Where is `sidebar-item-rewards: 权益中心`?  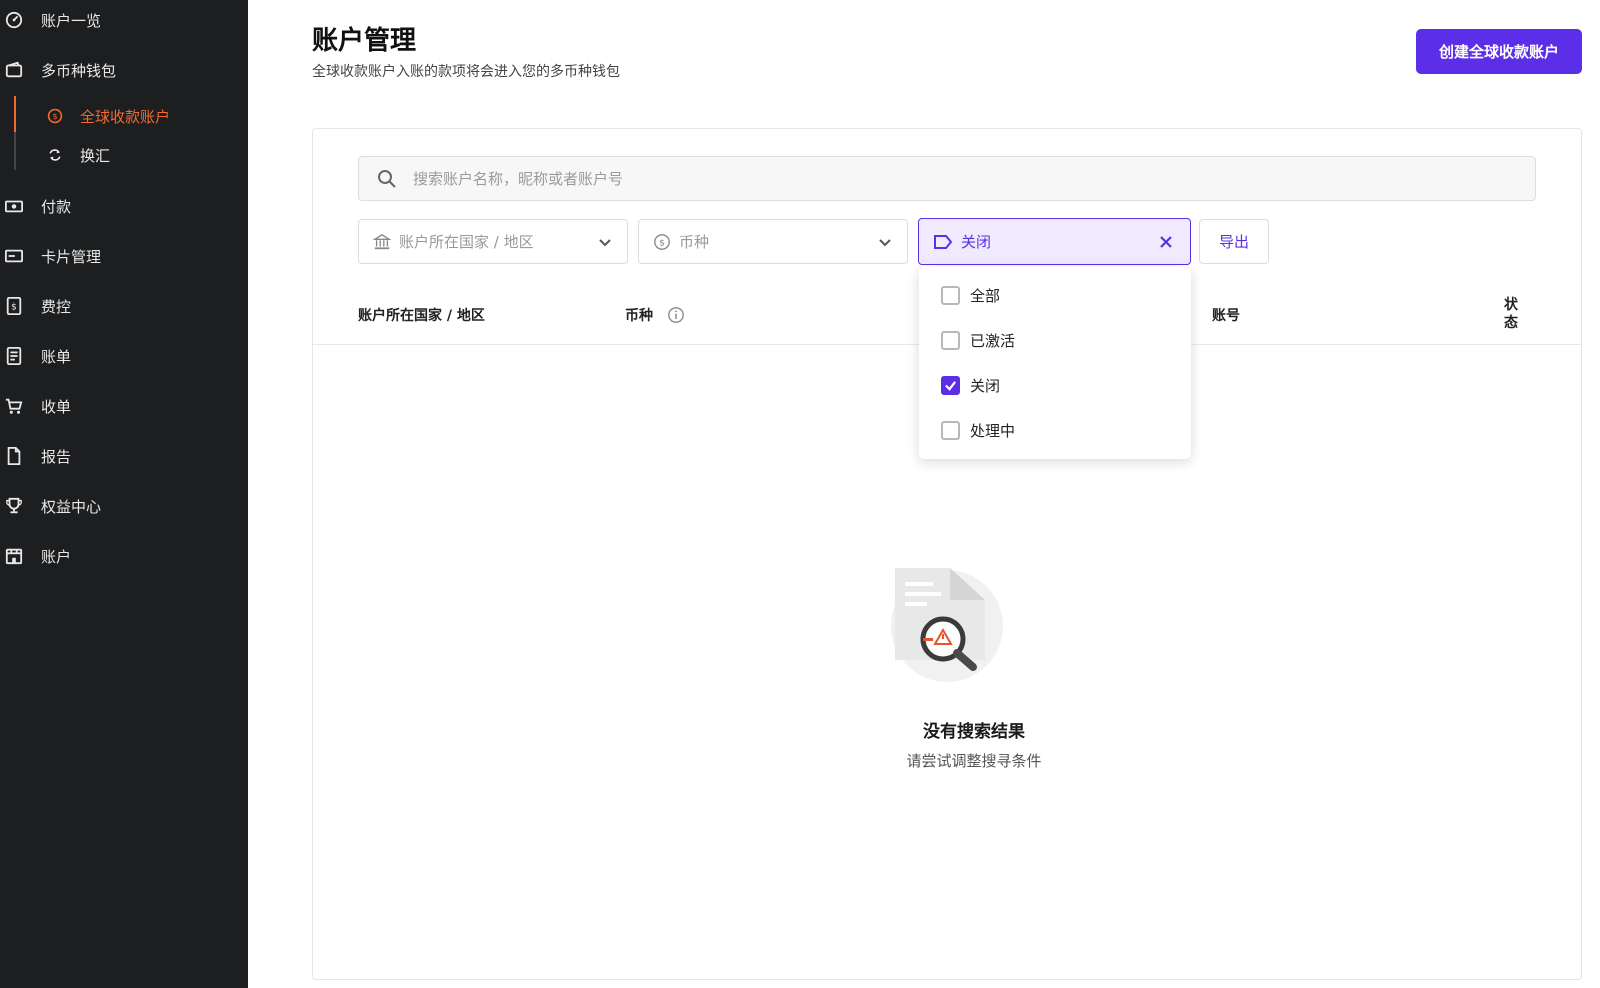
sidebar-item-rewards: 权益中心 is located at coordinates (50, 506).